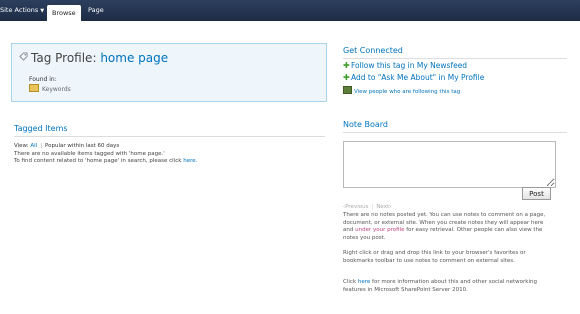 The image size is (580, 314). I want to click on ask-label: Add to "Ask Me About" in My Profile, so click(418, 77).